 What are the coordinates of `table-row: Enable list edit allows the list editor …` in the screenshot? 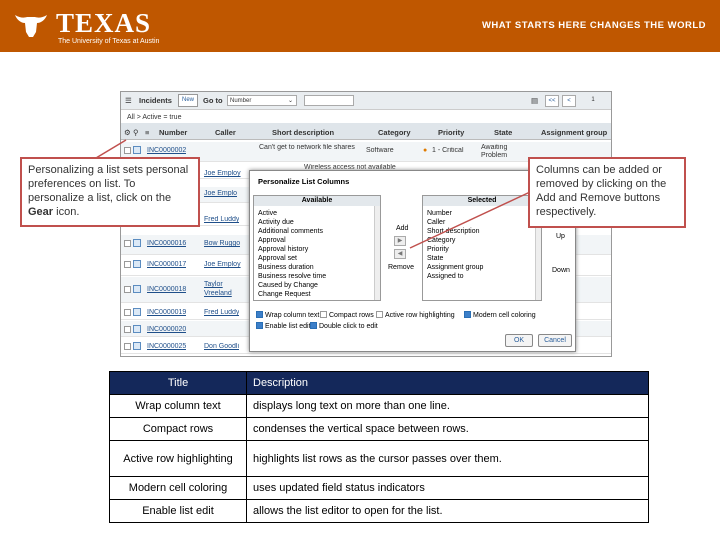 It's located at (379, 511).